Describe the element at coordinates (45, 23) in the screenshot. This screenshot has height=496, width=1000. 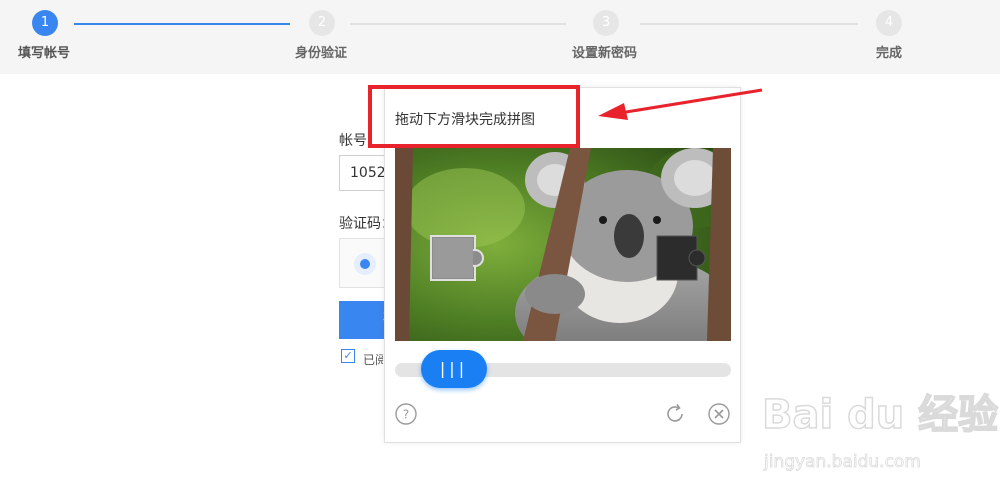
I see `step-1-number: 1` at that location.